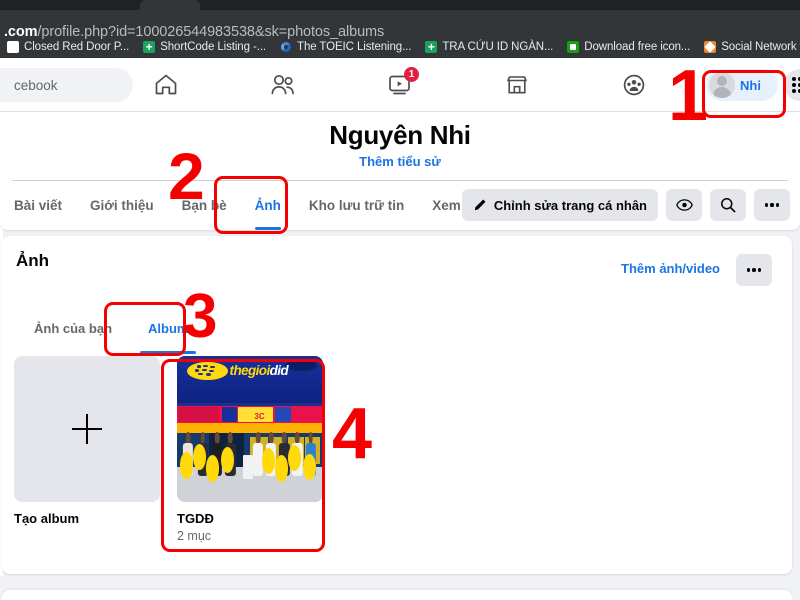 The height and width of the screenshot is (600, 800). I want to click on blue-ring-icon, so click(286, 47).